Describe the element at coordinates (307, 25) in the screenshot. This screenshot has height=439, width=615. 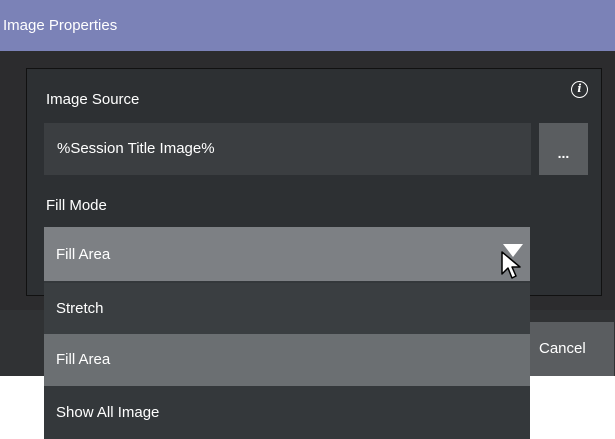
I see `title-bar: Image Properties` at that location.